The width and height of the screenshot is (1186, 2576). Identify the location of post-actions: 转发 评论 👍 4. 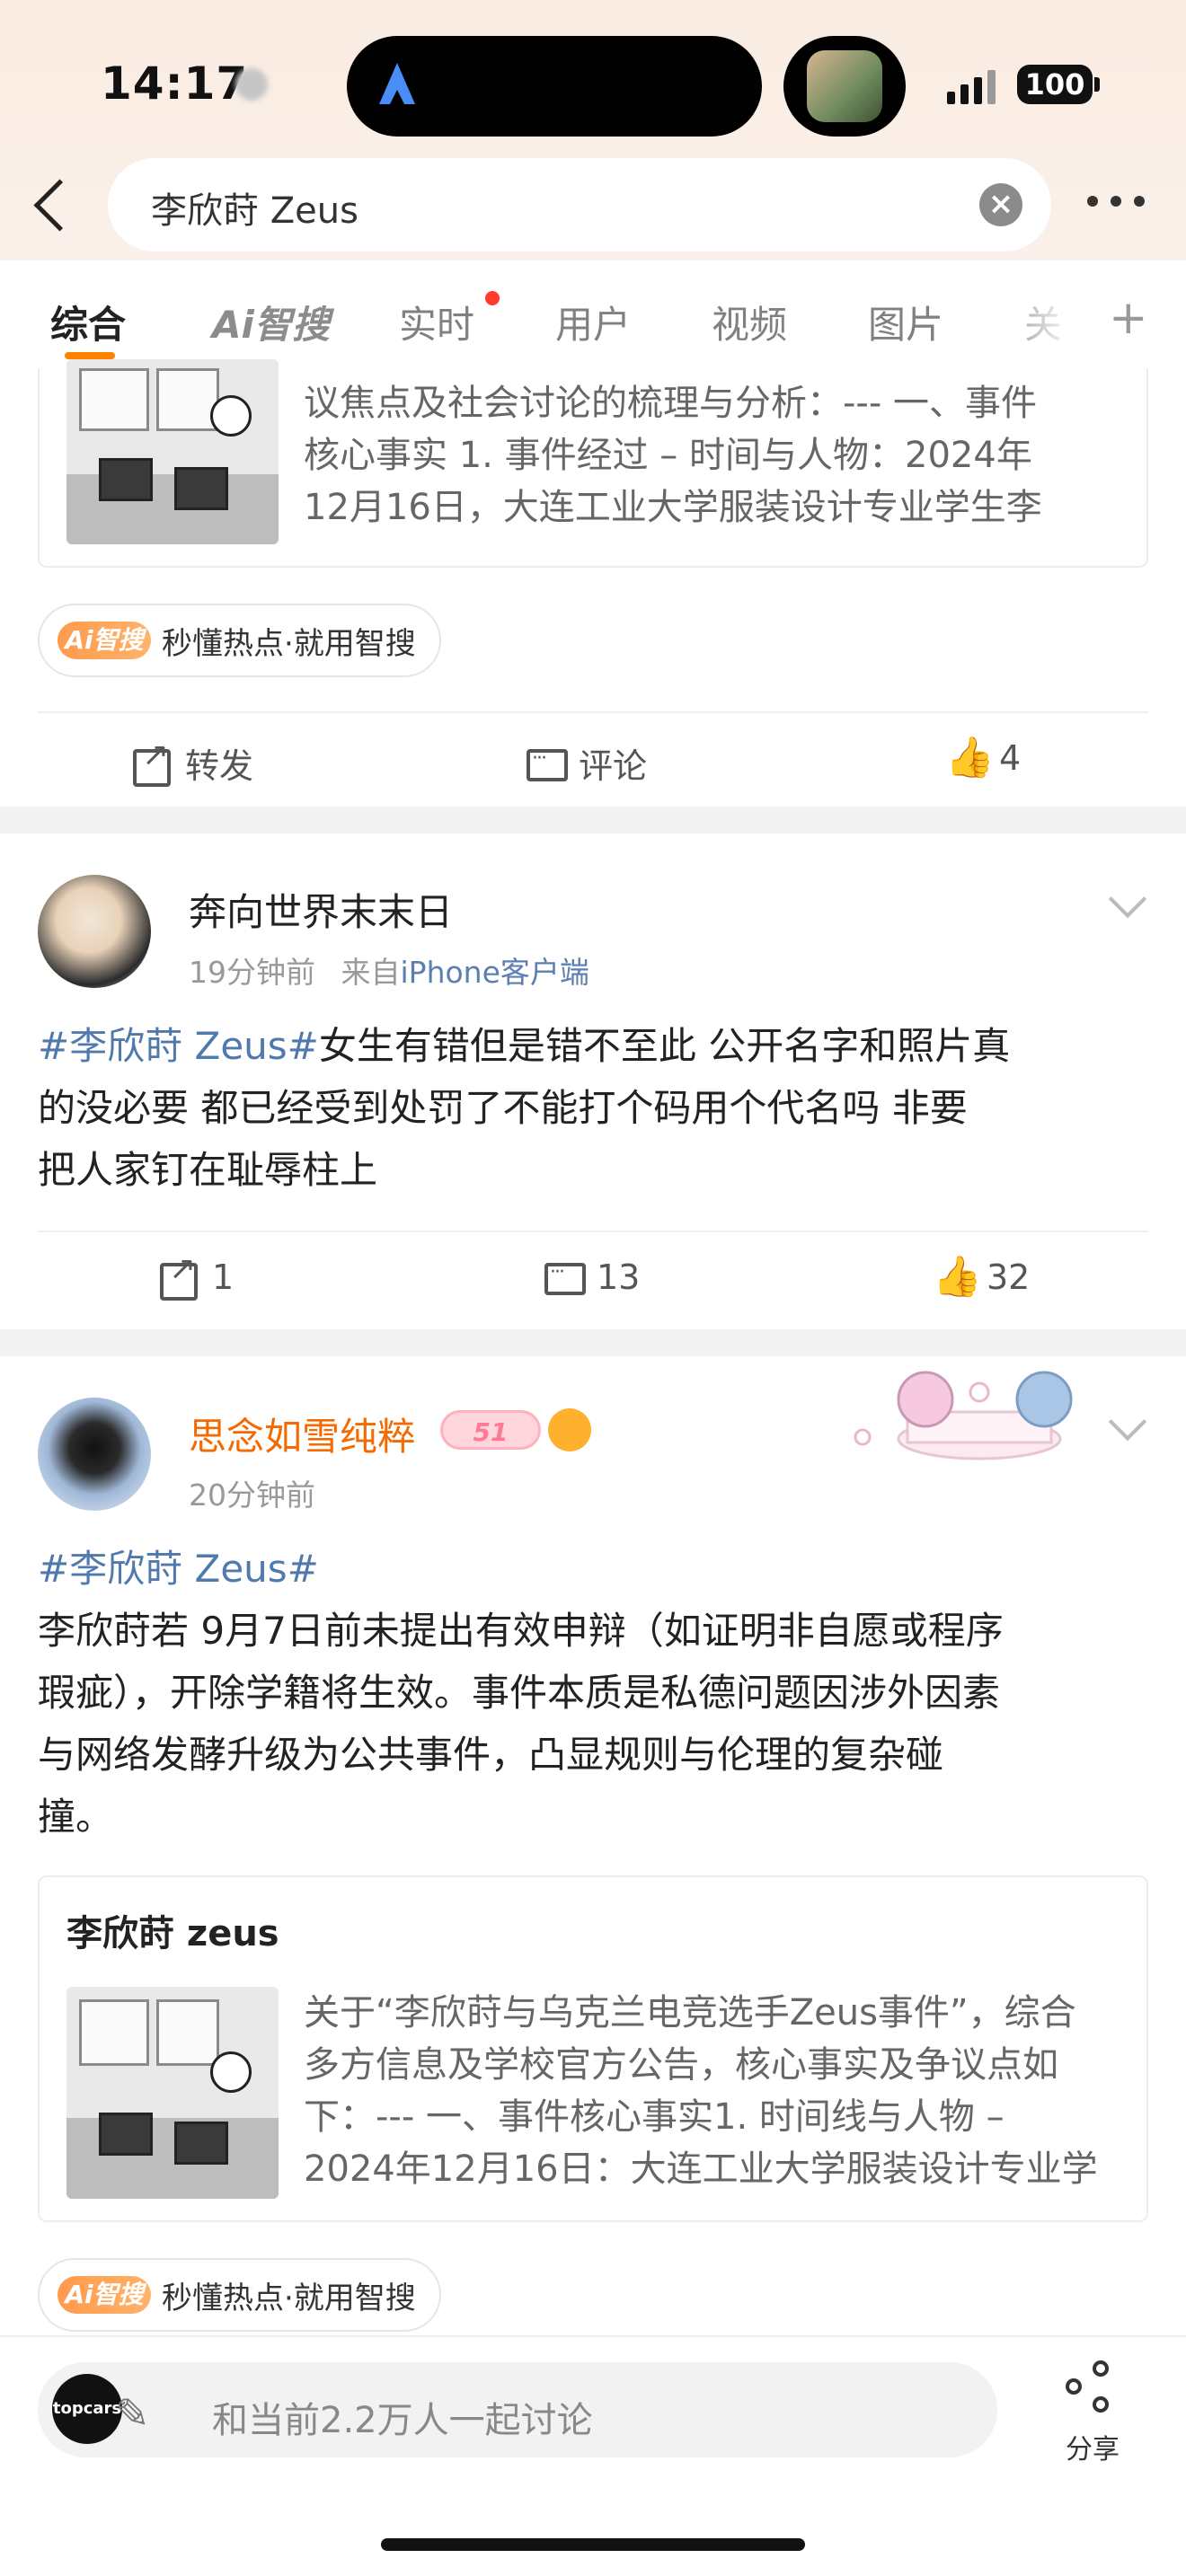
(593, 760).